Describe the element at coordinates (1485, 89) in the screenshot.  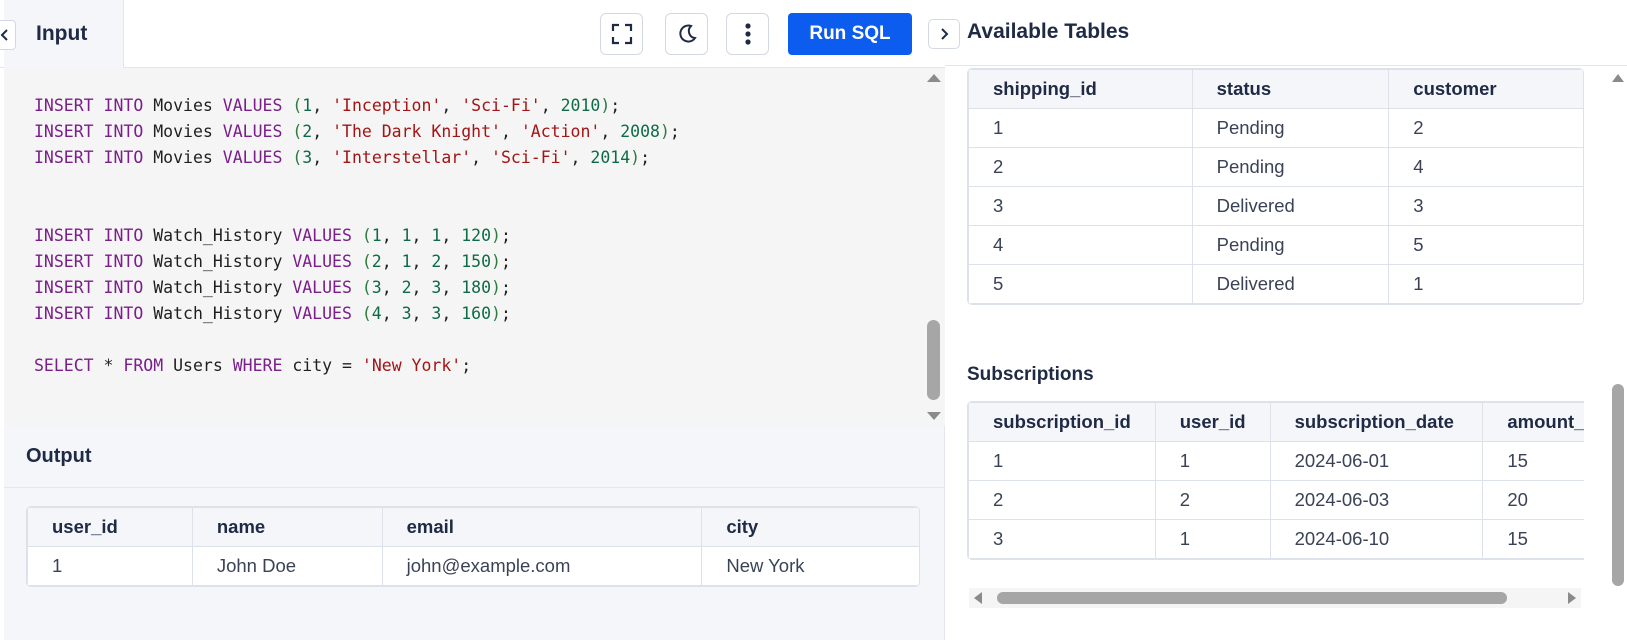
I see `column-header: customer` at that location.